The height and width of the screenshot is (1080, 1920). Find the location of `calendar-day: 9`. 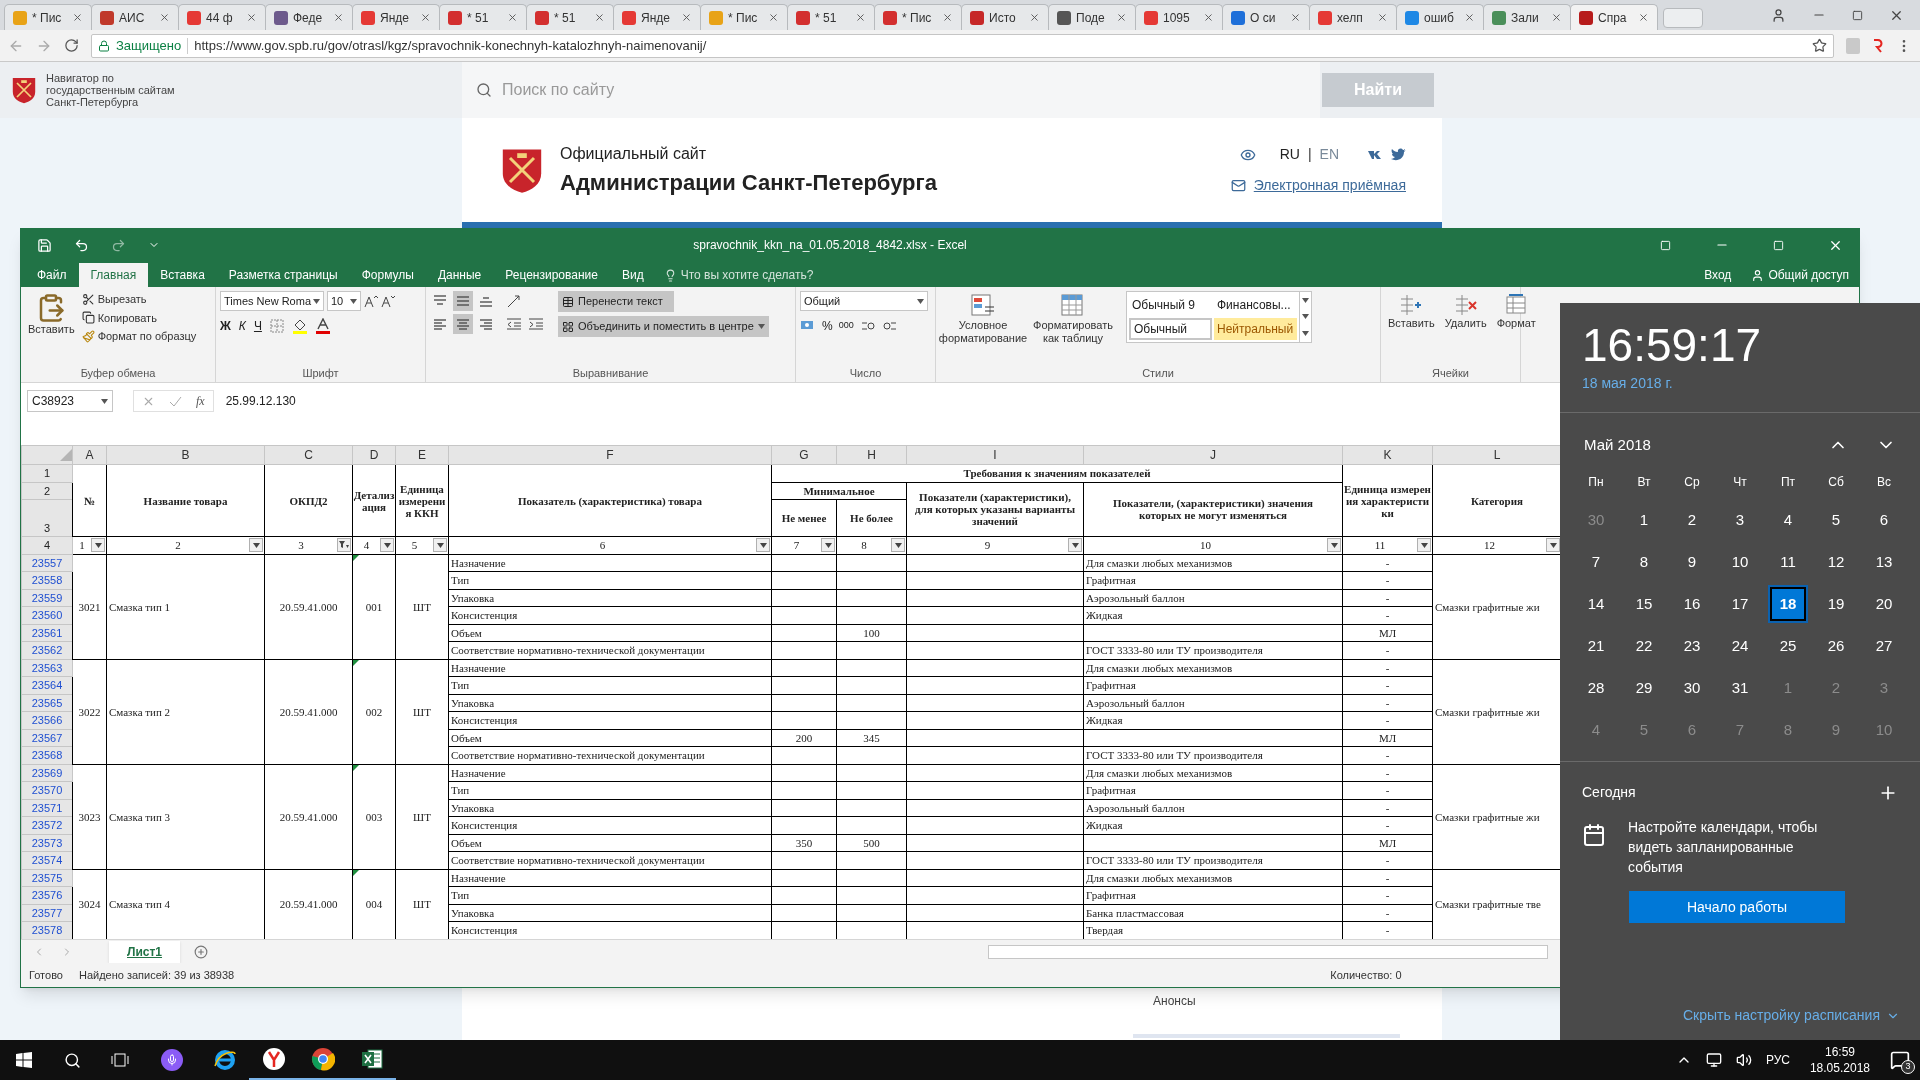

calendar-day: 9 is located at coordinates (1692, 562).